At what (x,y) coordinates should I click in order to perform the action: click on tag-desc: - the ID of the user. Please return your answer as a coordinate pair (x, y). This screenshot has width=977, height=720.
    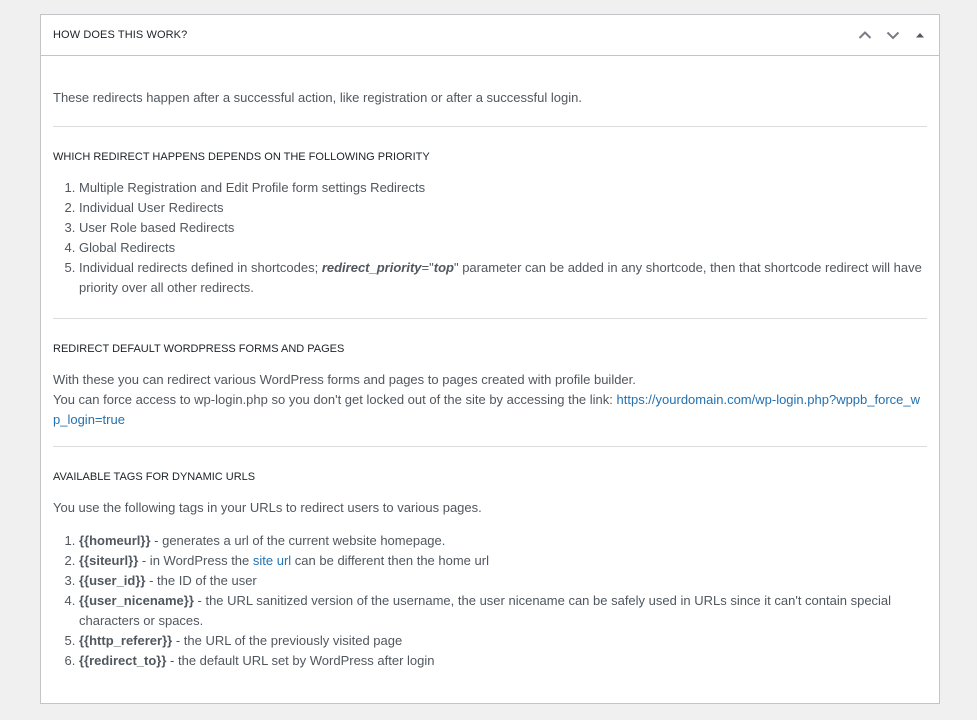
    Looking at the image, I should click on (201, 580).